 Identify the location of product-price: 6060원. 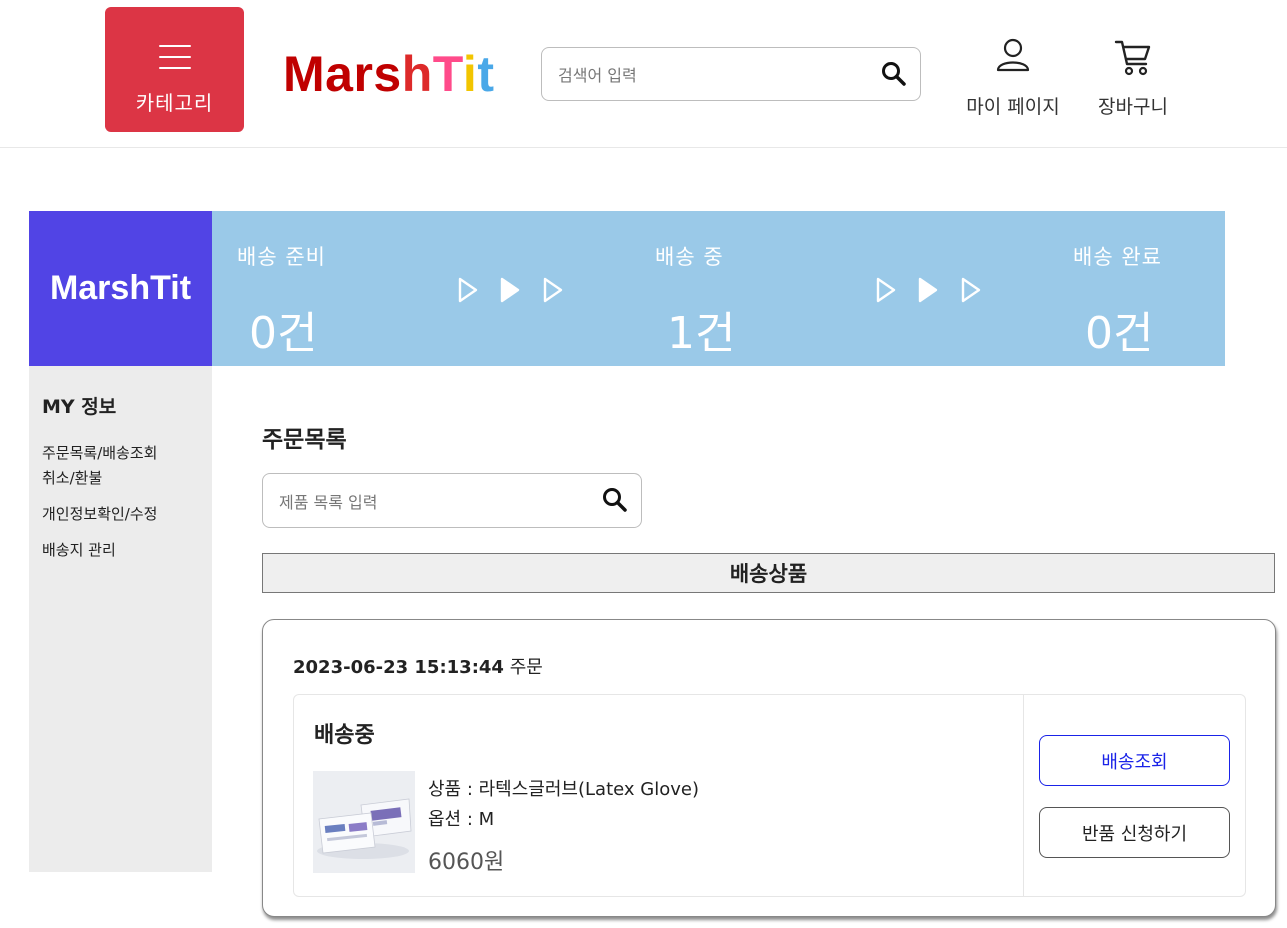
(466, 862).